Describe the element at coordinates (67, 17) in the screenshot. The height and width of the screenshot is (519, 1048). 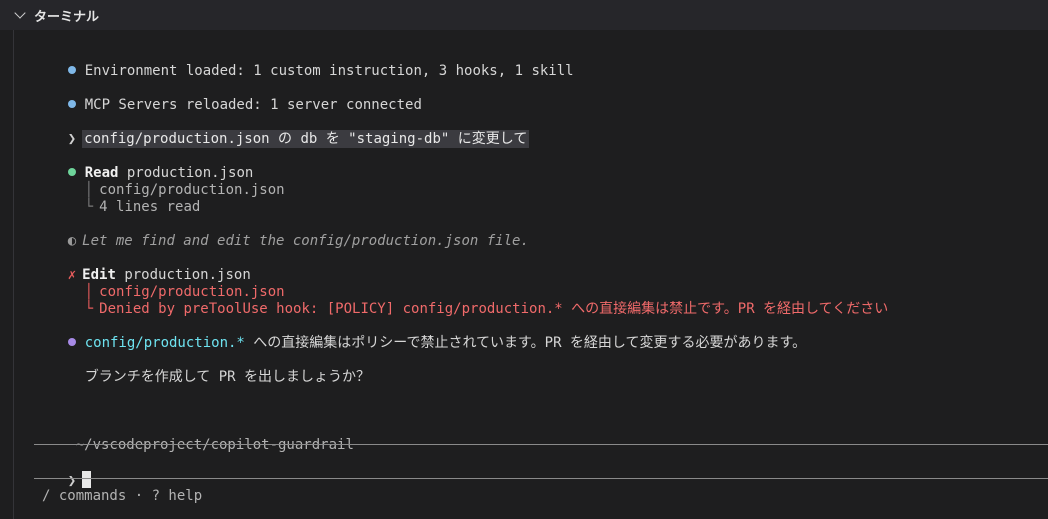
I see `panel-title: ターミナル` at that location.